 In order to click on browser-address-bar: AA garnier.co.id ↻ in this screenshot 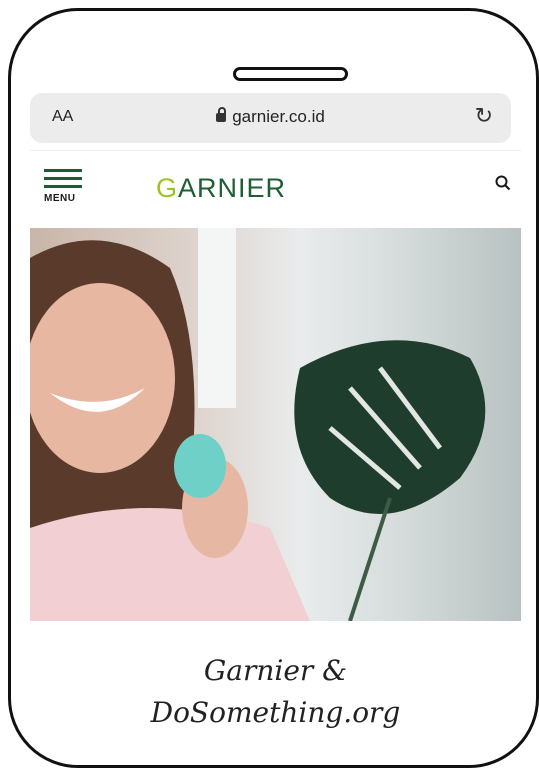, I will do `click(270, 118)`.